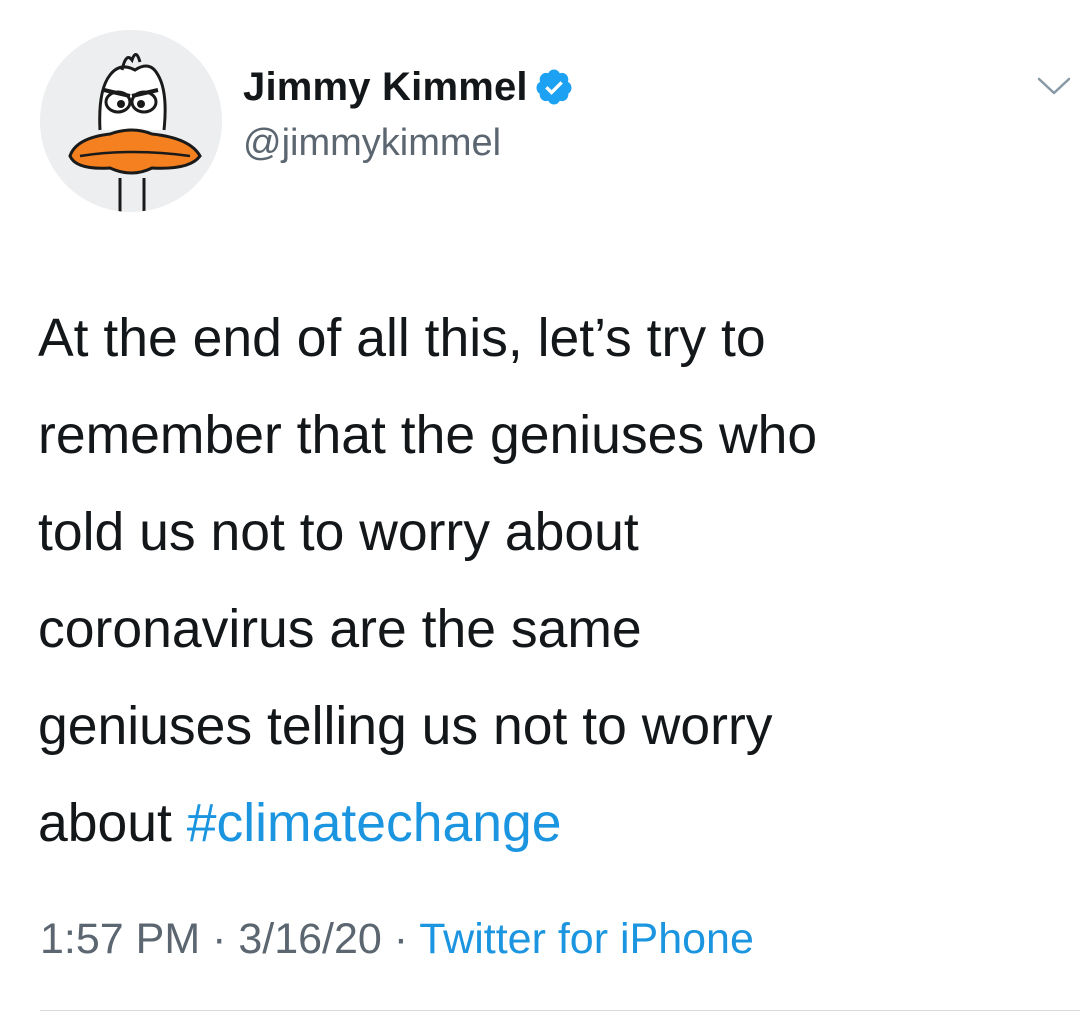 The width and height of the screenshot is (1080, 1017). What do you see at coordinates (385, 87) in the screenshot?
I see `author-display-name: Jimmy Kimmel` at bounding box center [385, 87].